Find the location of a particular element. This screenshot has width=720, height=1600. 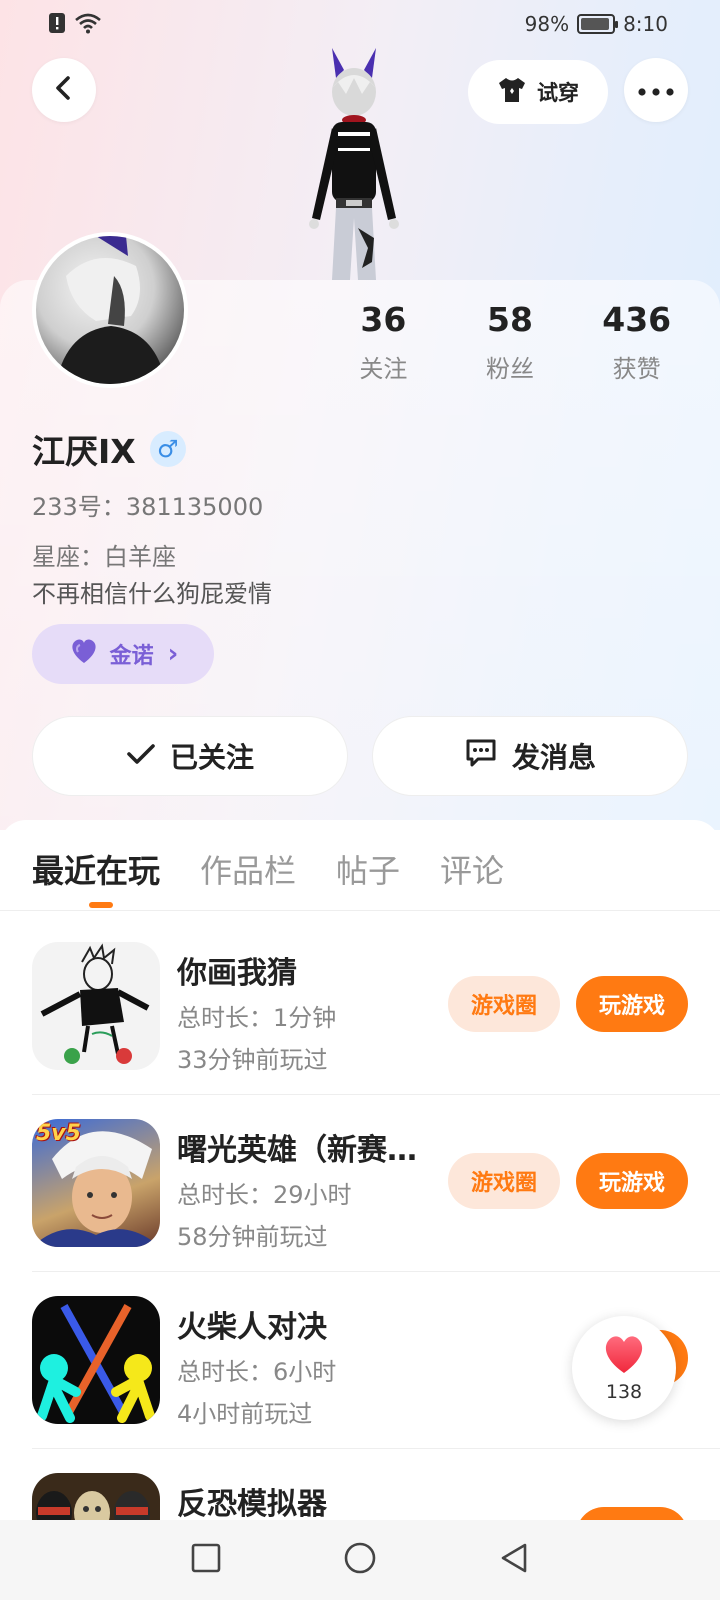

stat-following-label: 关注 is located at coordinates (383, 369).